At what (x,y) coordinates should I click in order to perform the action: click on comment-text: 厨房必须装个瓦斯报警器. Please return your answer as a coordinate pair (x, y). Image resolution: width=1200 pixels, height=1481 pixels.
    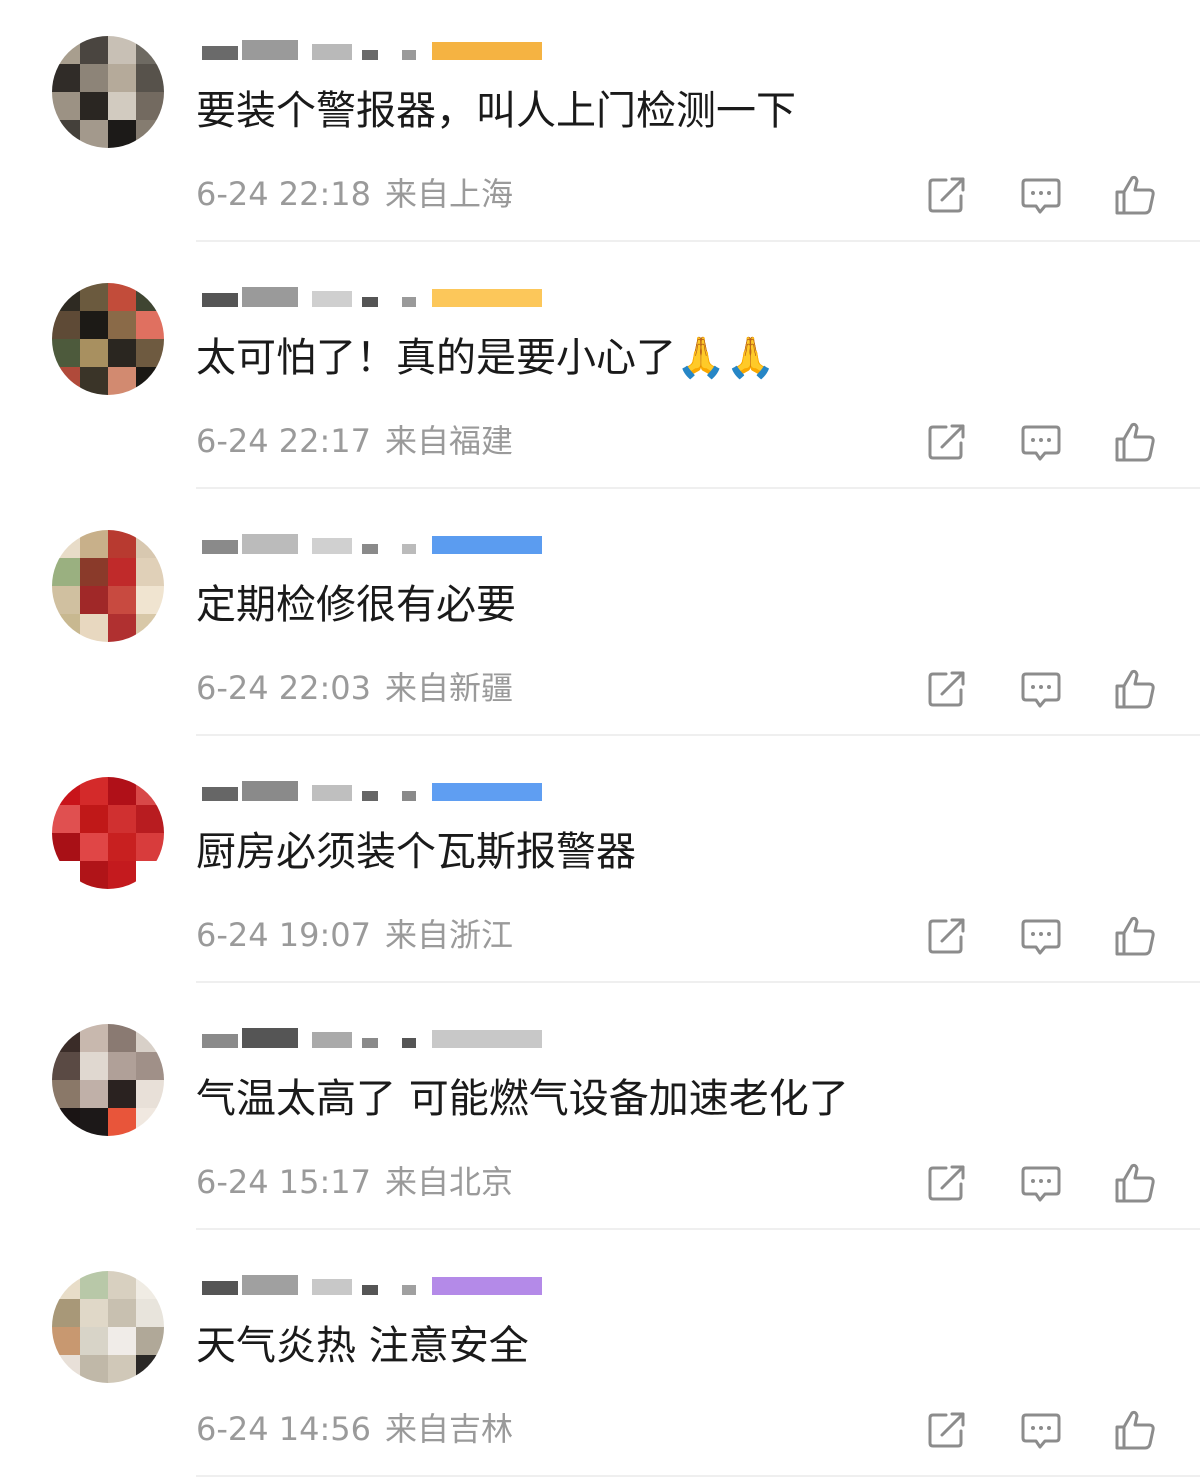
    Looking at the image, I should click on (416, 852).